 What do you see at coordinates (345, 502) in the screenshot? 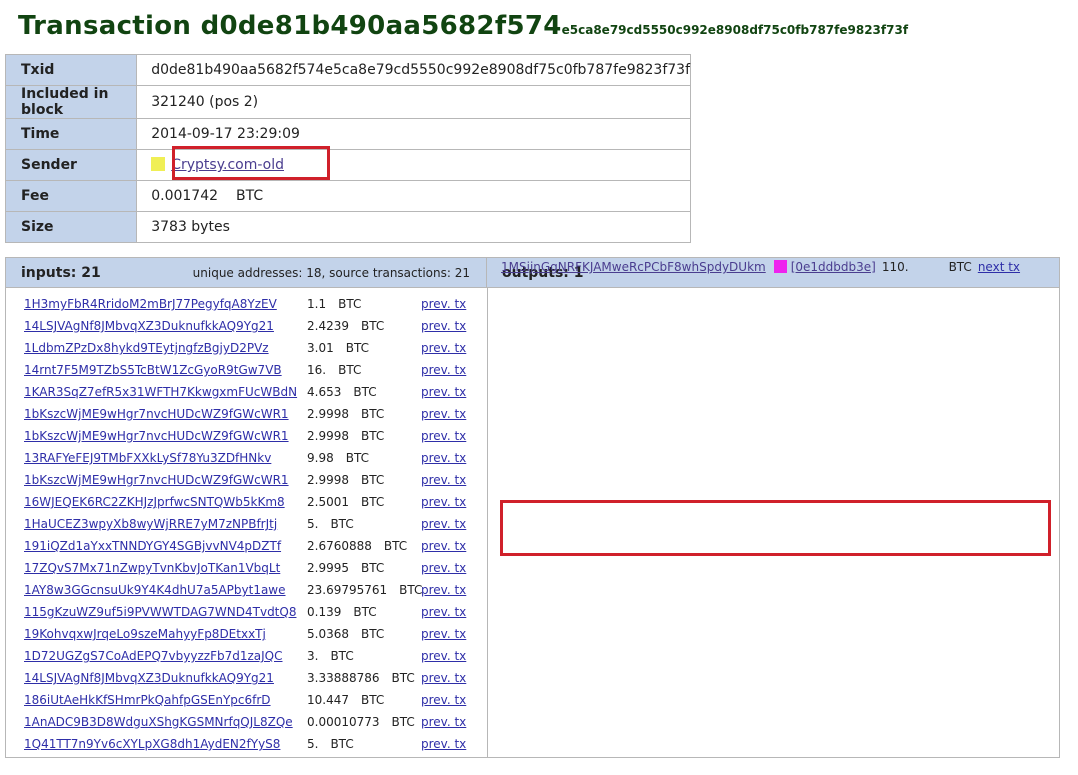
I see `input-amount-cell: 2.5001 BTC` at bounding box center [345, 502].